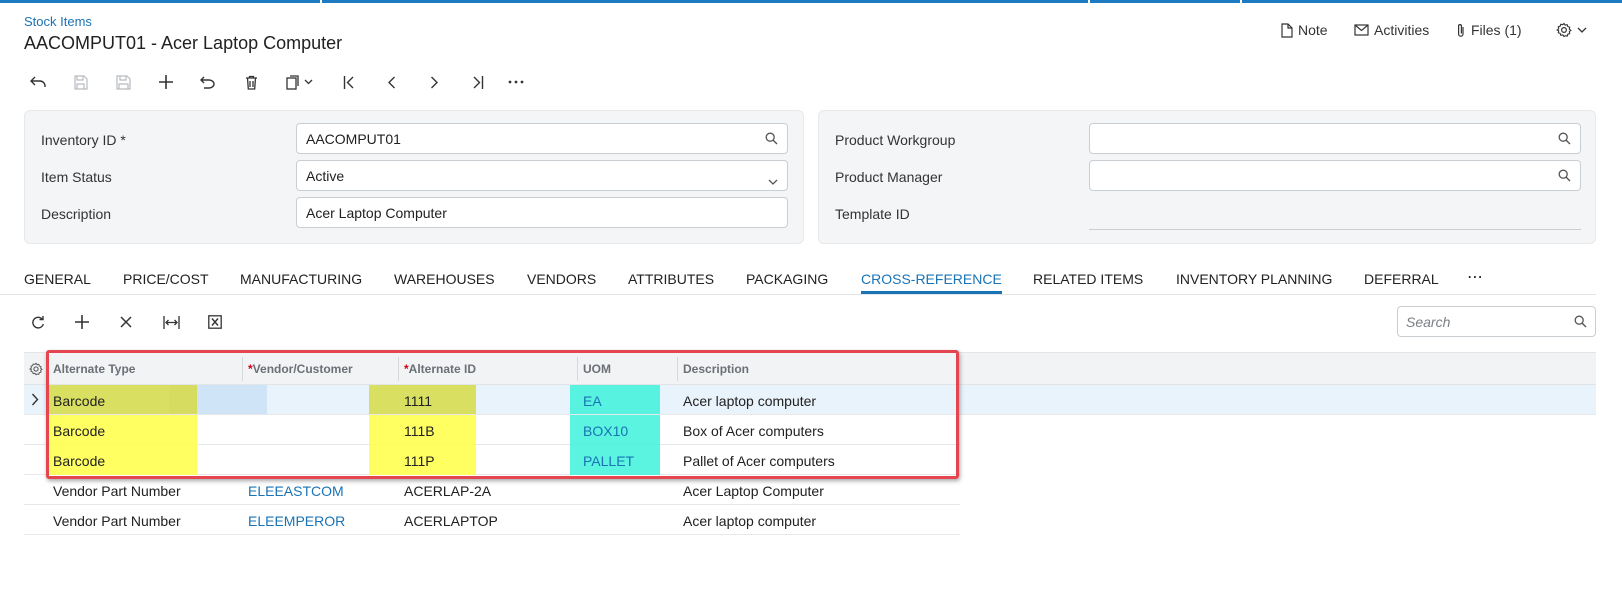  Describe the element at coordinates (1361, 30) in the screenshot. I see `mail-icon` at that location.